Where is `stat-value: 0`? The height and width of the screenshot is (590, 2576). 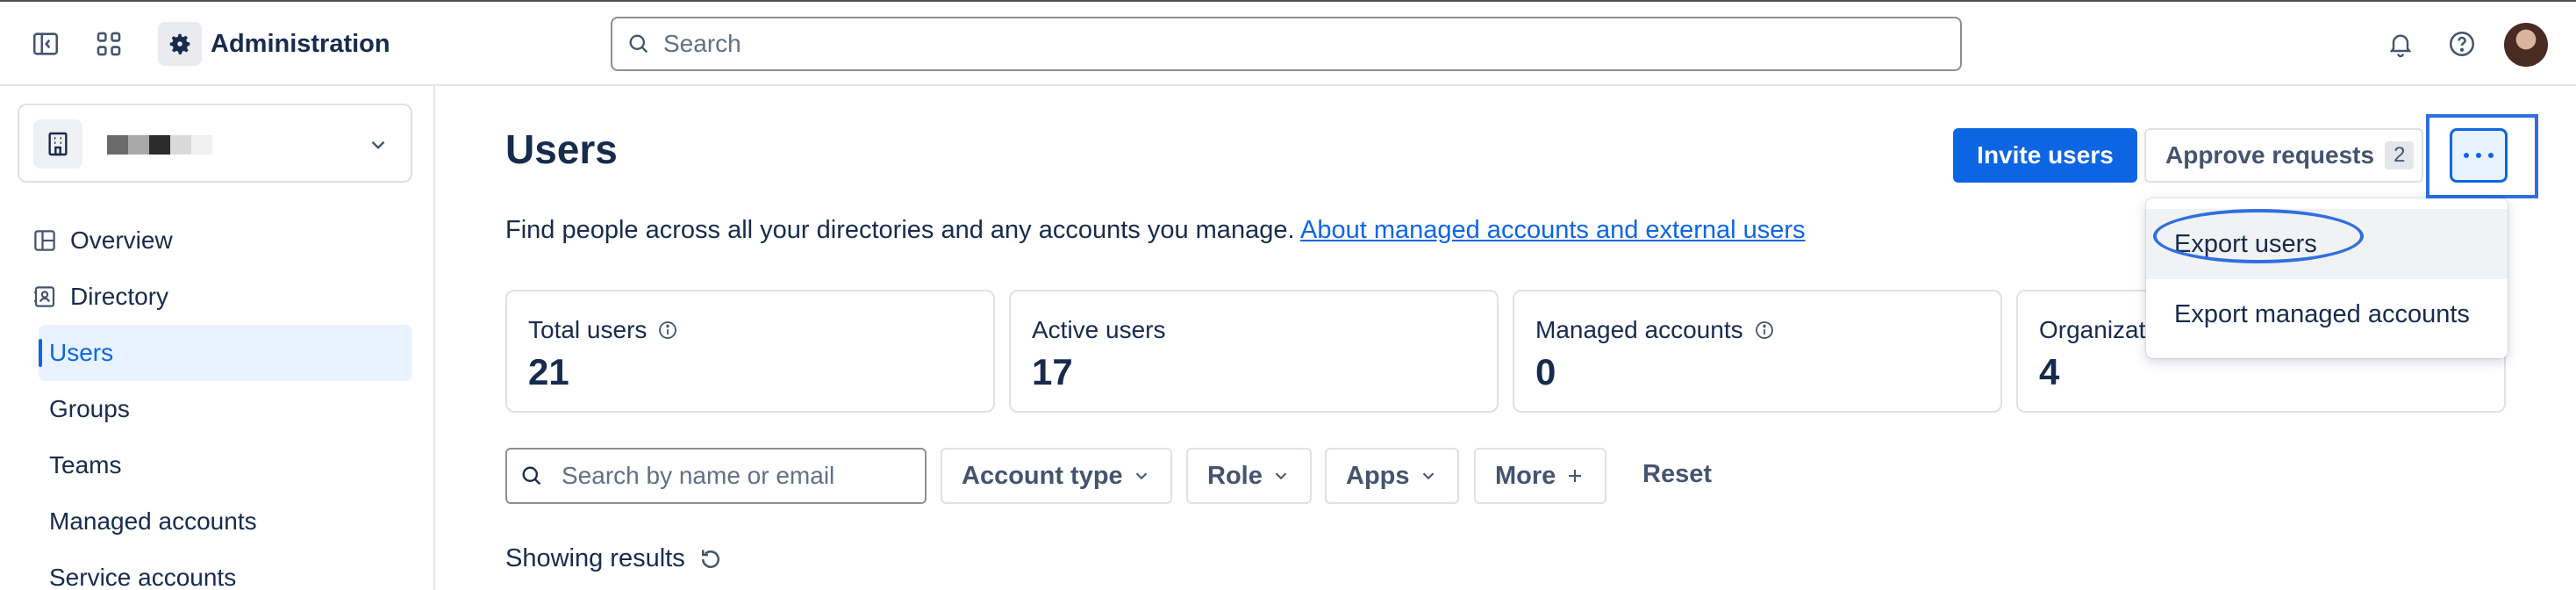 stat-value: 0 is located at coordinates (1545, 371).